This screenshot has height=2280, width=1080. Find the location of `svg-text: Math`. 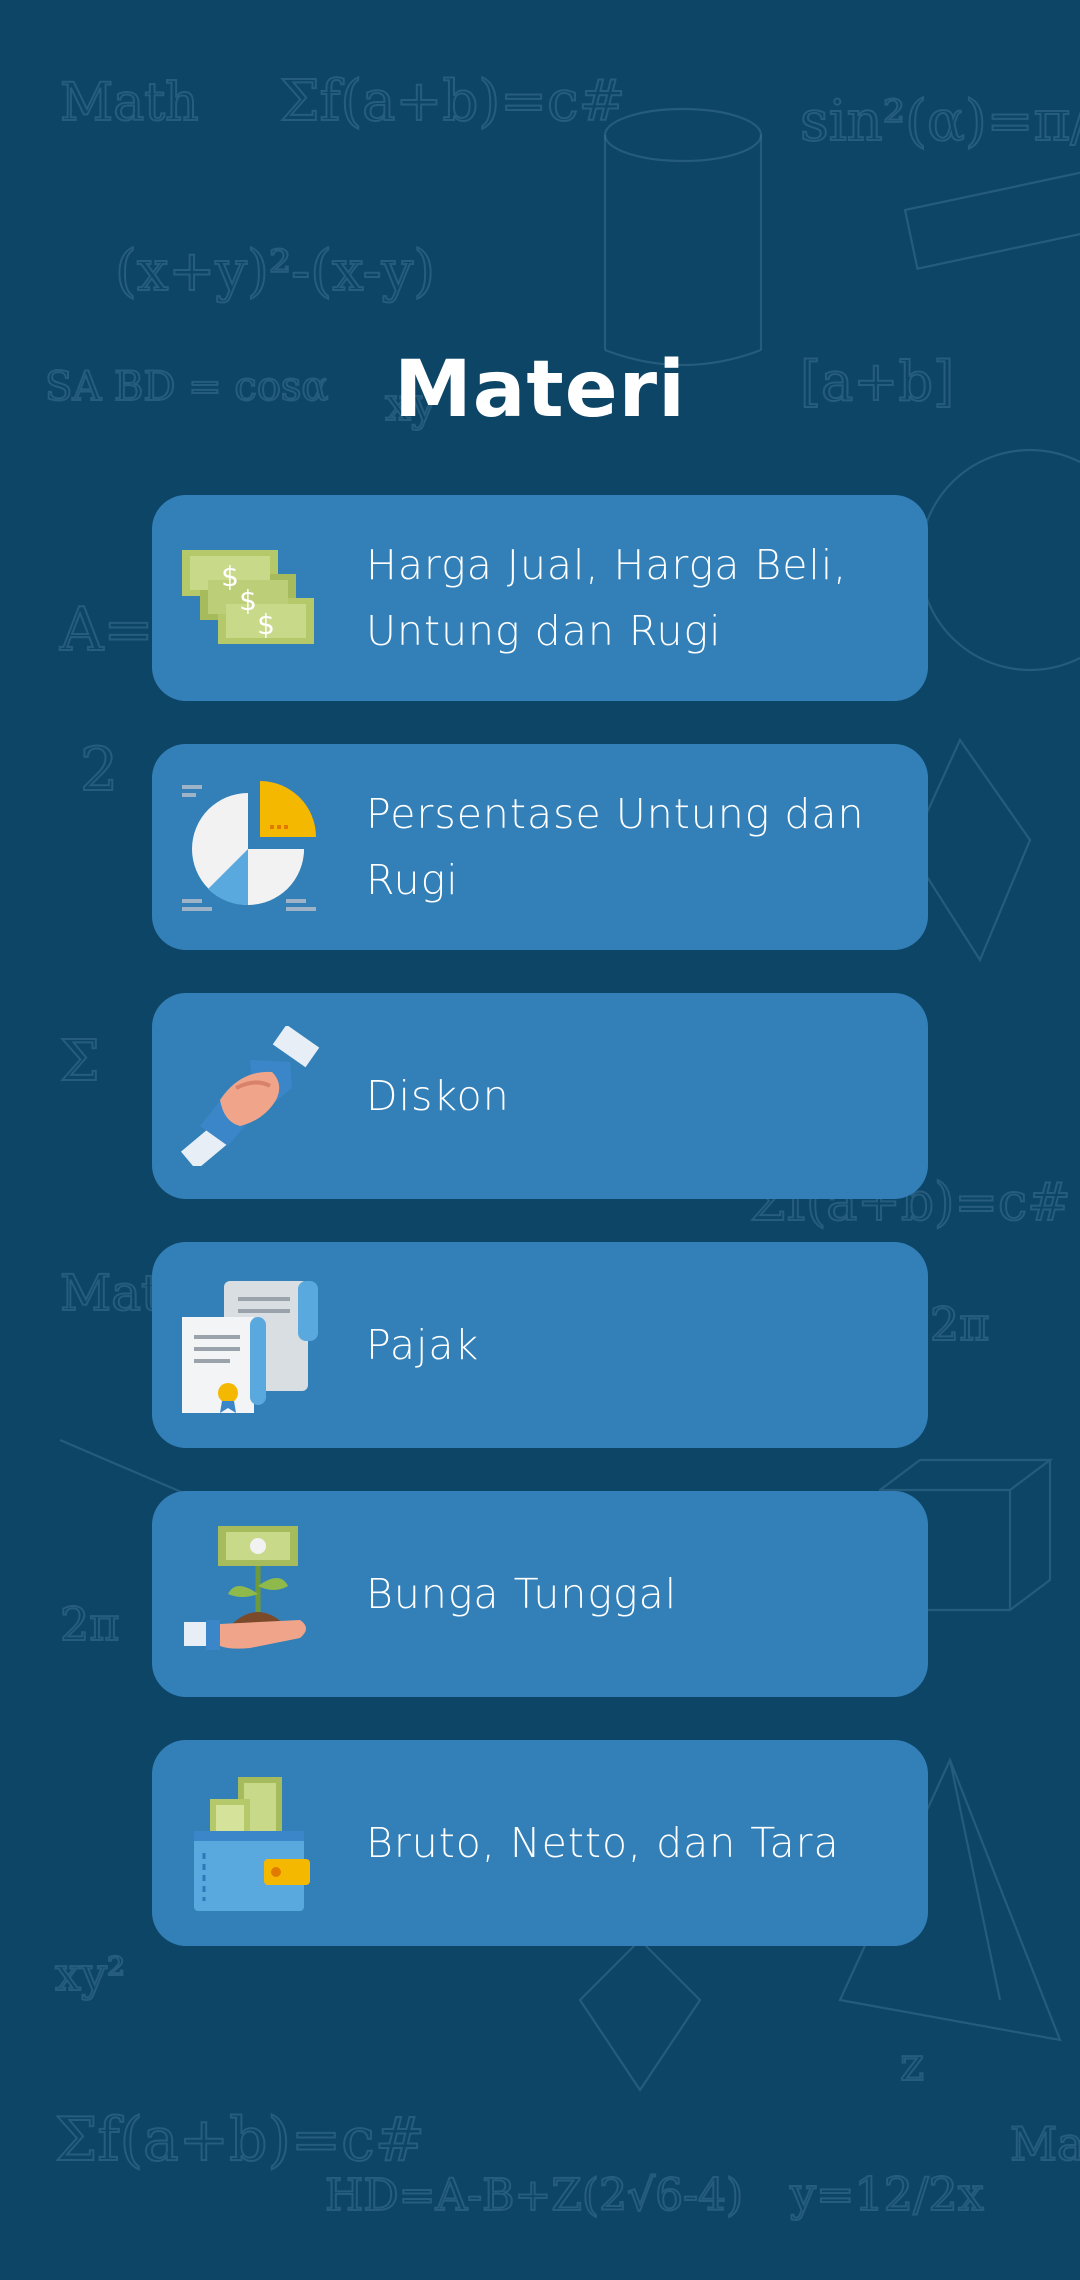

svg-text: Math is located at coordinates (129, 103).